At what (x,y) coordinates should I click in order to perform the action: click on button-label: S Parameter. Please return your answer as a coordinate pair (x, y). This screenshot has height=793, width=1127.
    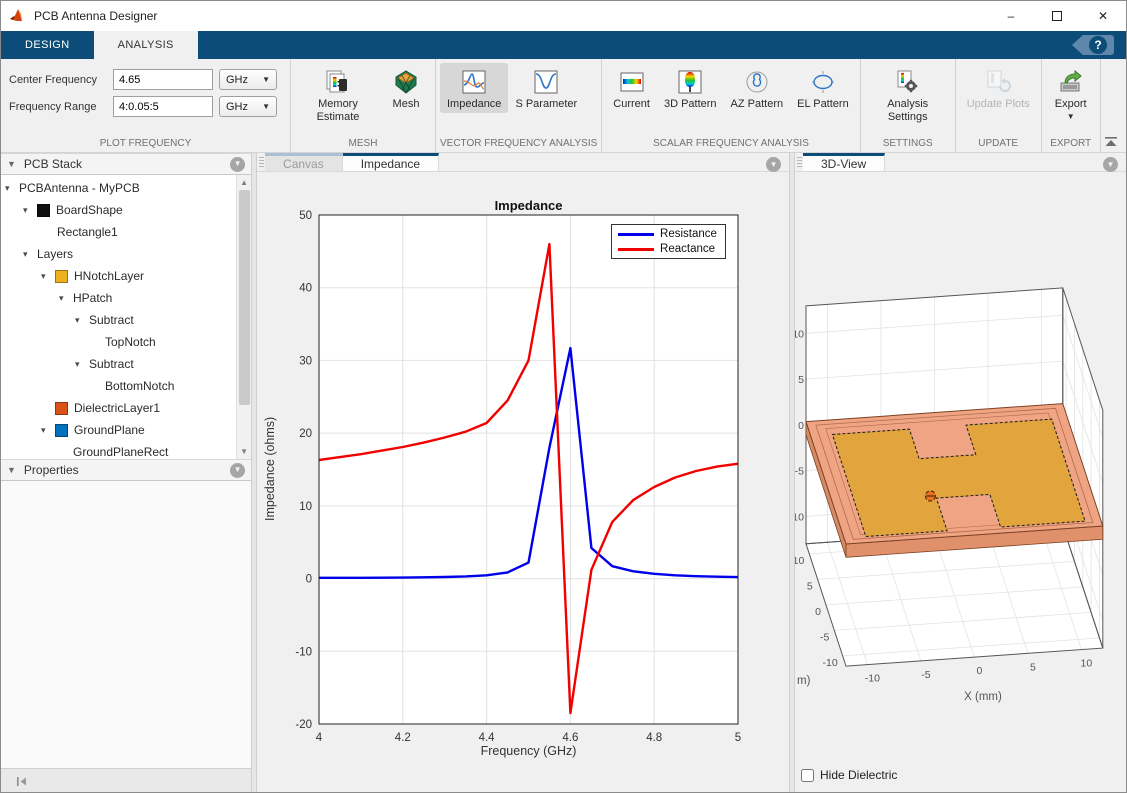
    Looking at the image, I should click on (546, 104).